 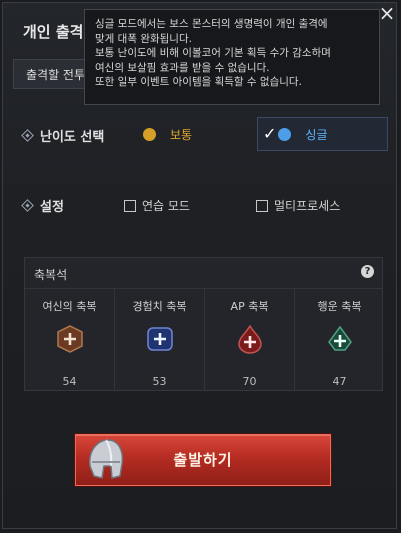 What do you see at coordinates (51, 275) in the screenshot?
I see `blessing-title: 축복석` at bounding box center [51, 275].